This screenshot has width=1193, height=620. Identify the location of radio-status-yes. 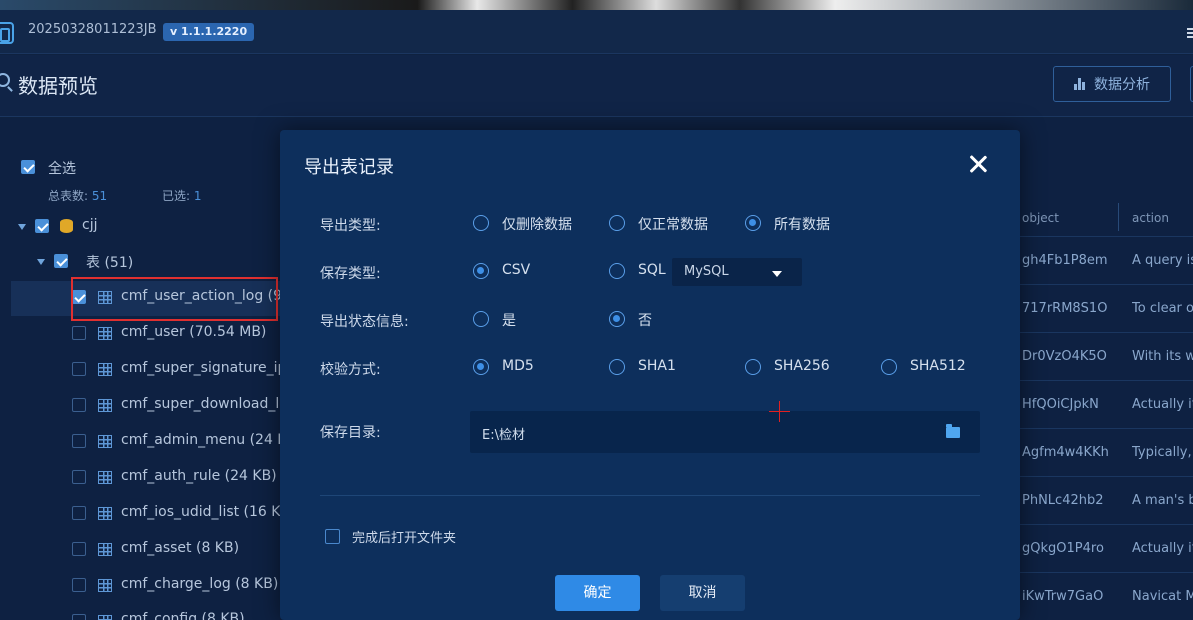
(481, 319).